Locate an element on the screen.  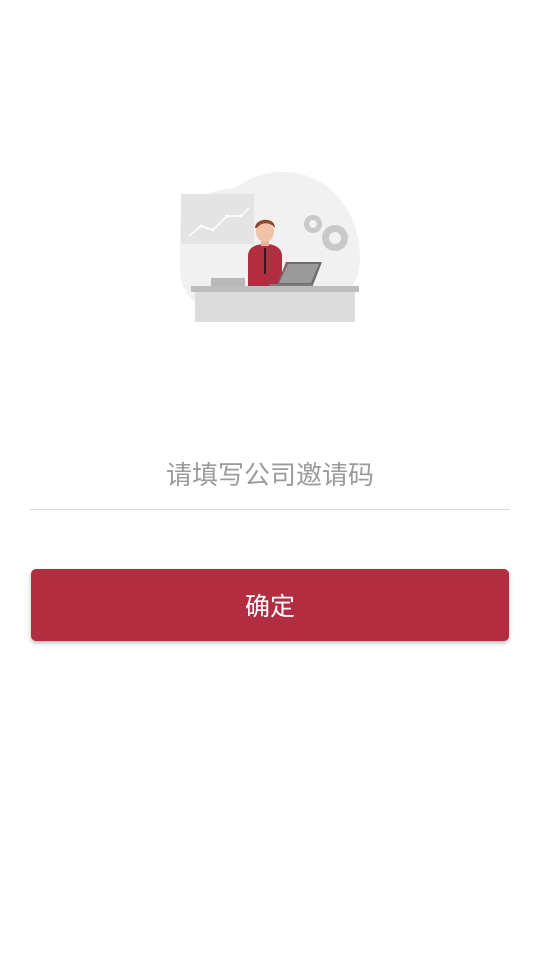
chart-board is located at coordinates (217, 219).